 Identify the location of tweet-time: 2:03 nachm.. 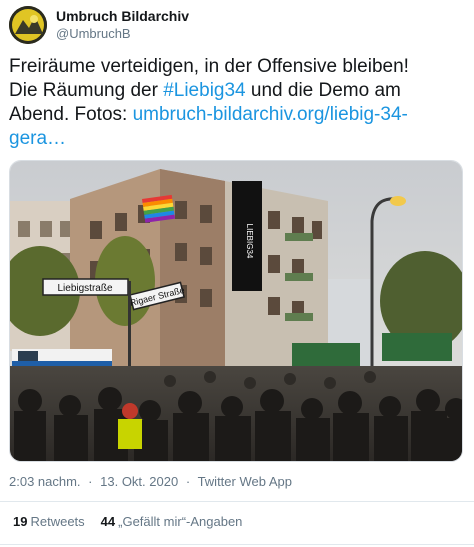
(45, 481).